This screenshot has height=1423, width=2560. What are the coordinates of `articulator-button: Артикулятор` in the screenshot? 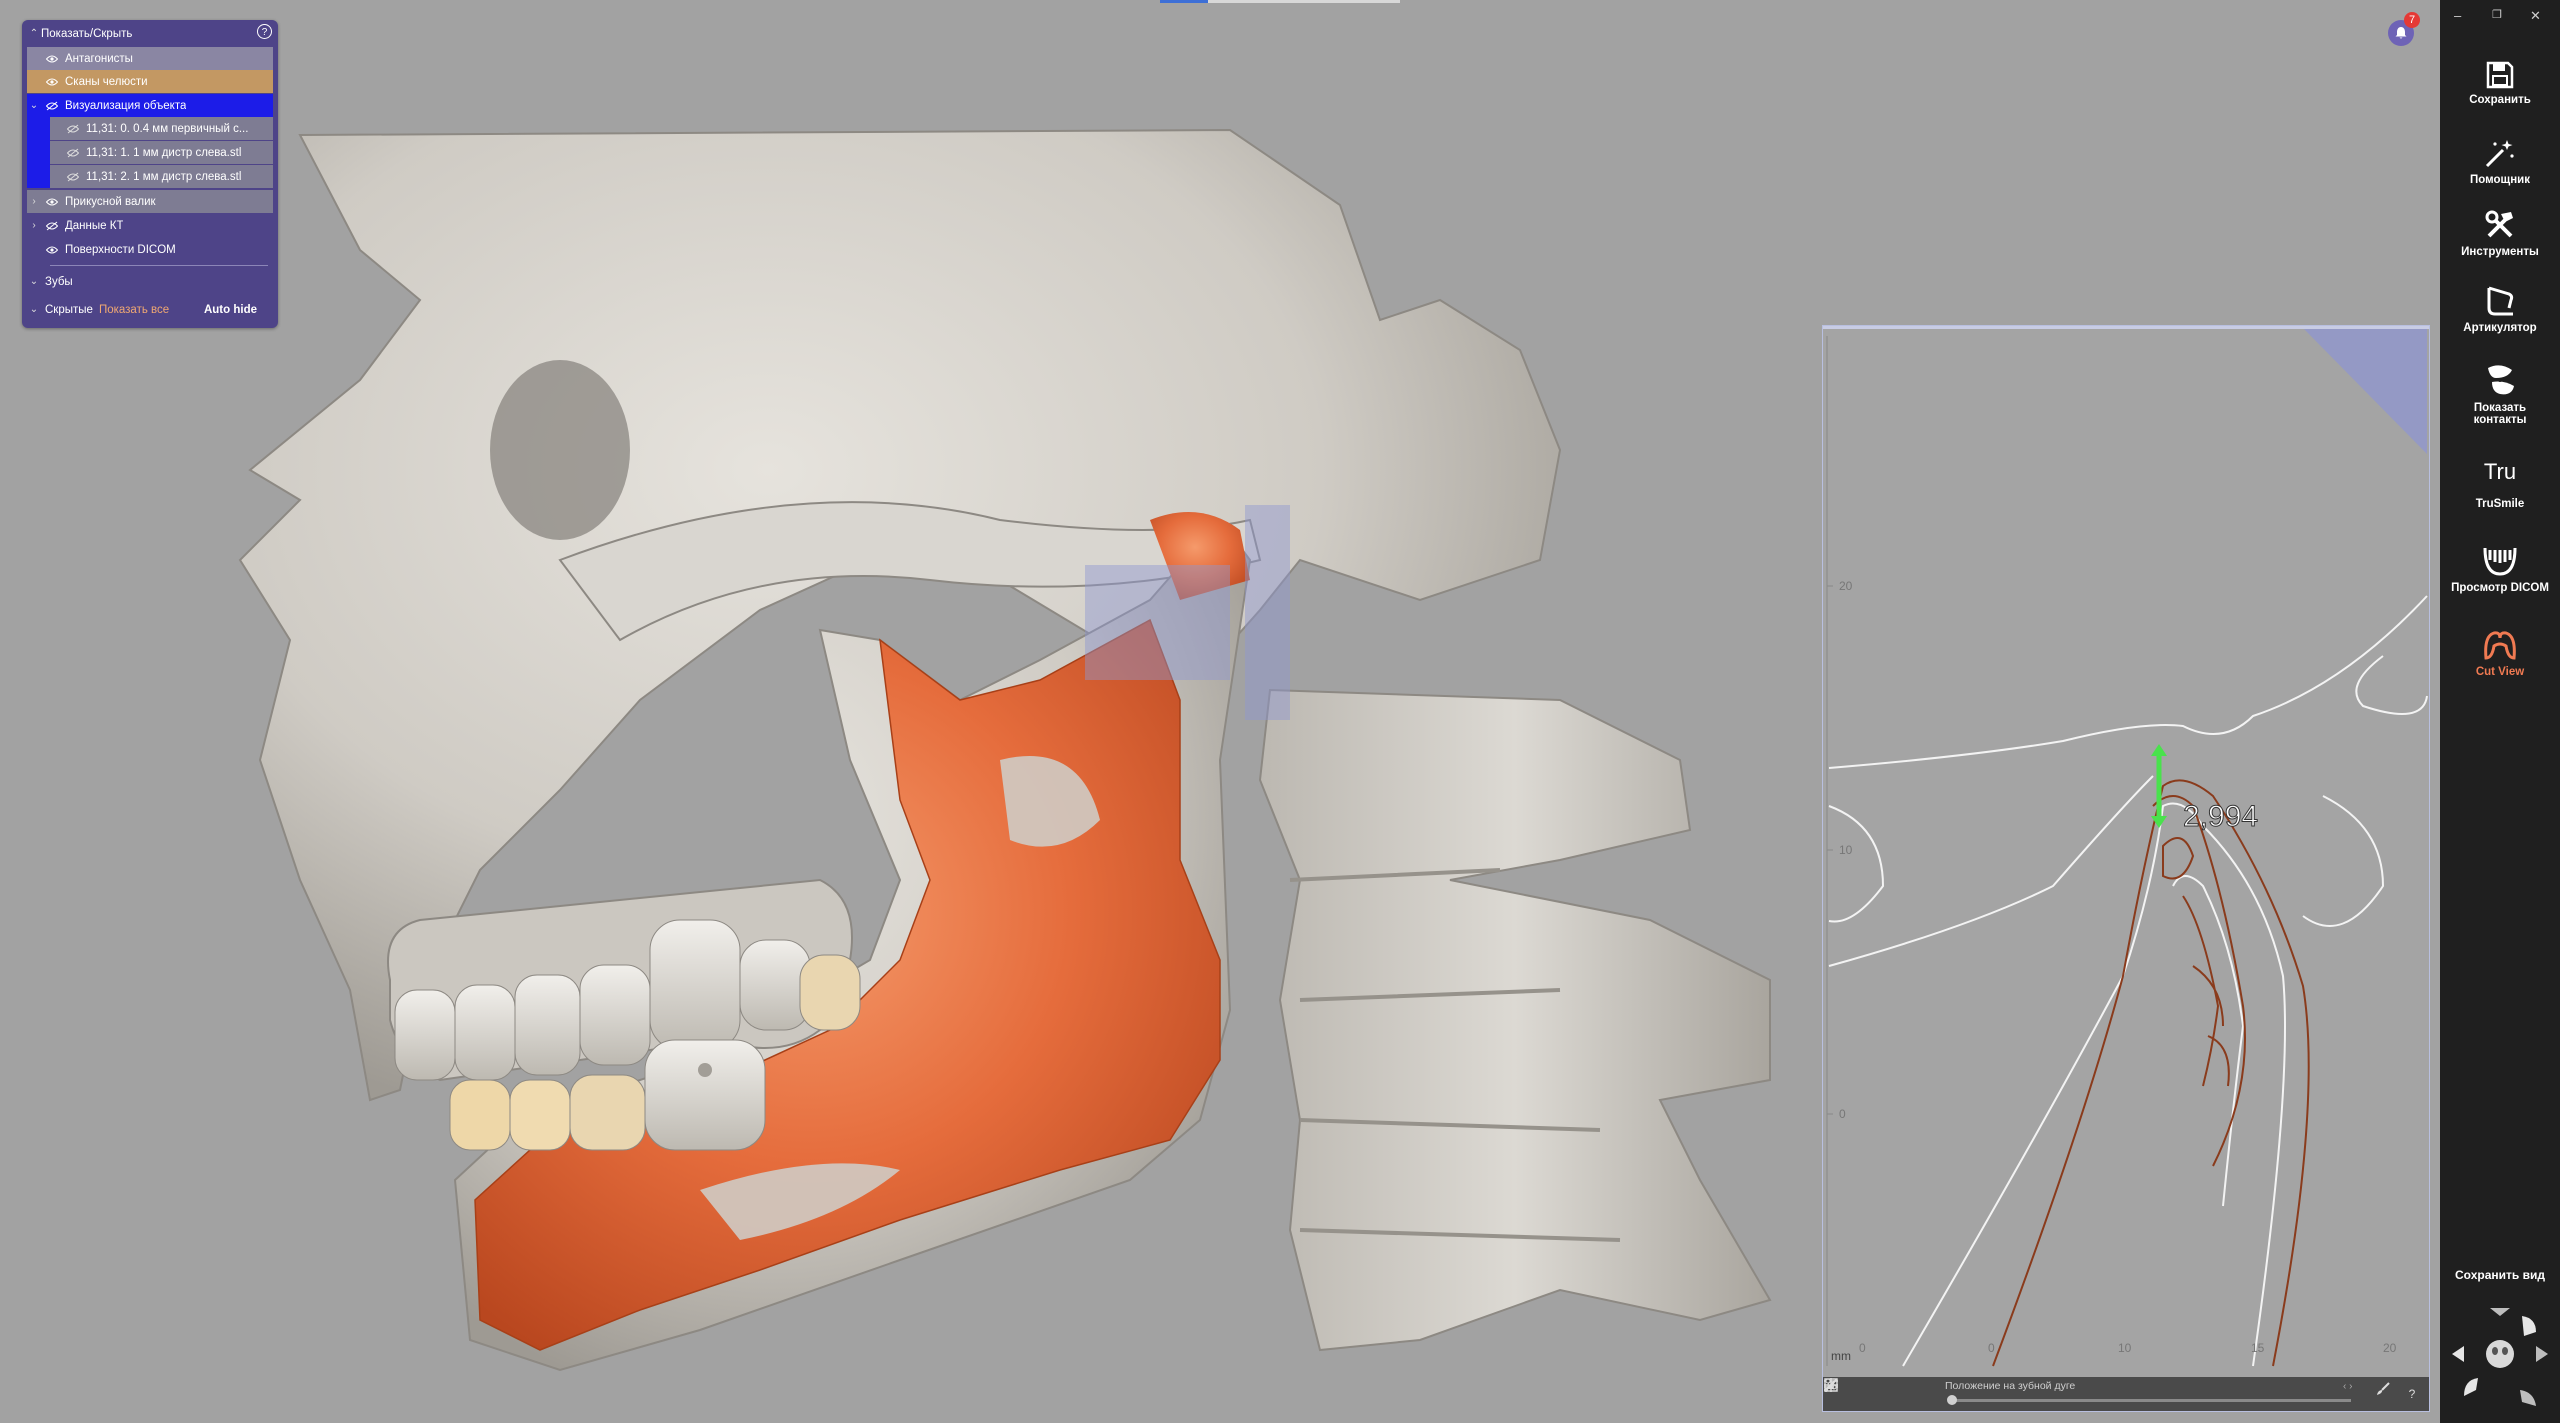 It's located at (2500, 309).